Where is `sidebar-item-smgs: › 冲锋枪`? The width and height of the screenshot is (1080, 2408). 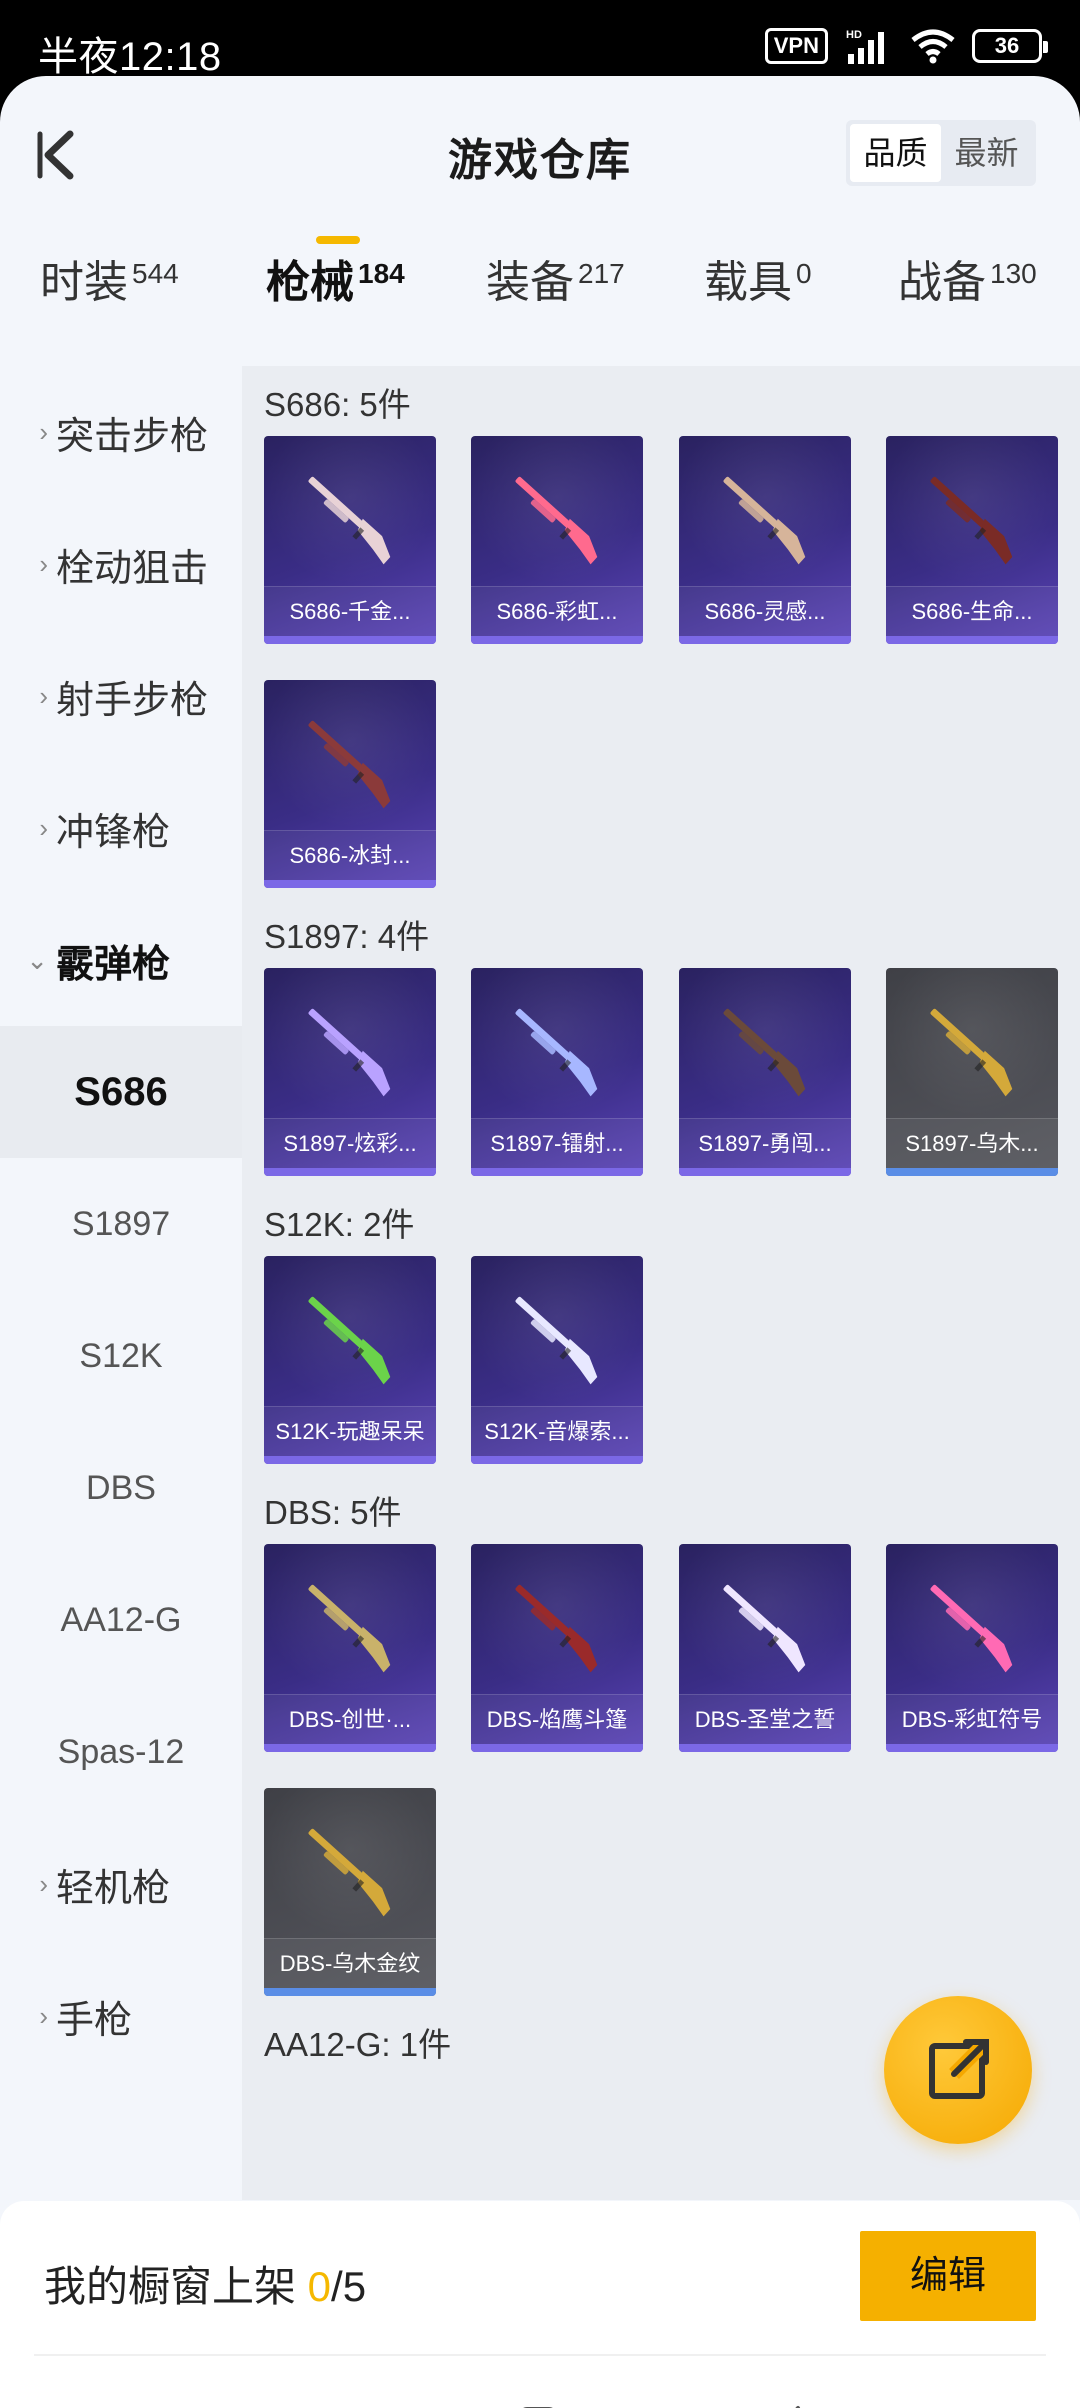 sidebar-item-smgs: › 冲锋枪 is located at coordinates (121, 828).